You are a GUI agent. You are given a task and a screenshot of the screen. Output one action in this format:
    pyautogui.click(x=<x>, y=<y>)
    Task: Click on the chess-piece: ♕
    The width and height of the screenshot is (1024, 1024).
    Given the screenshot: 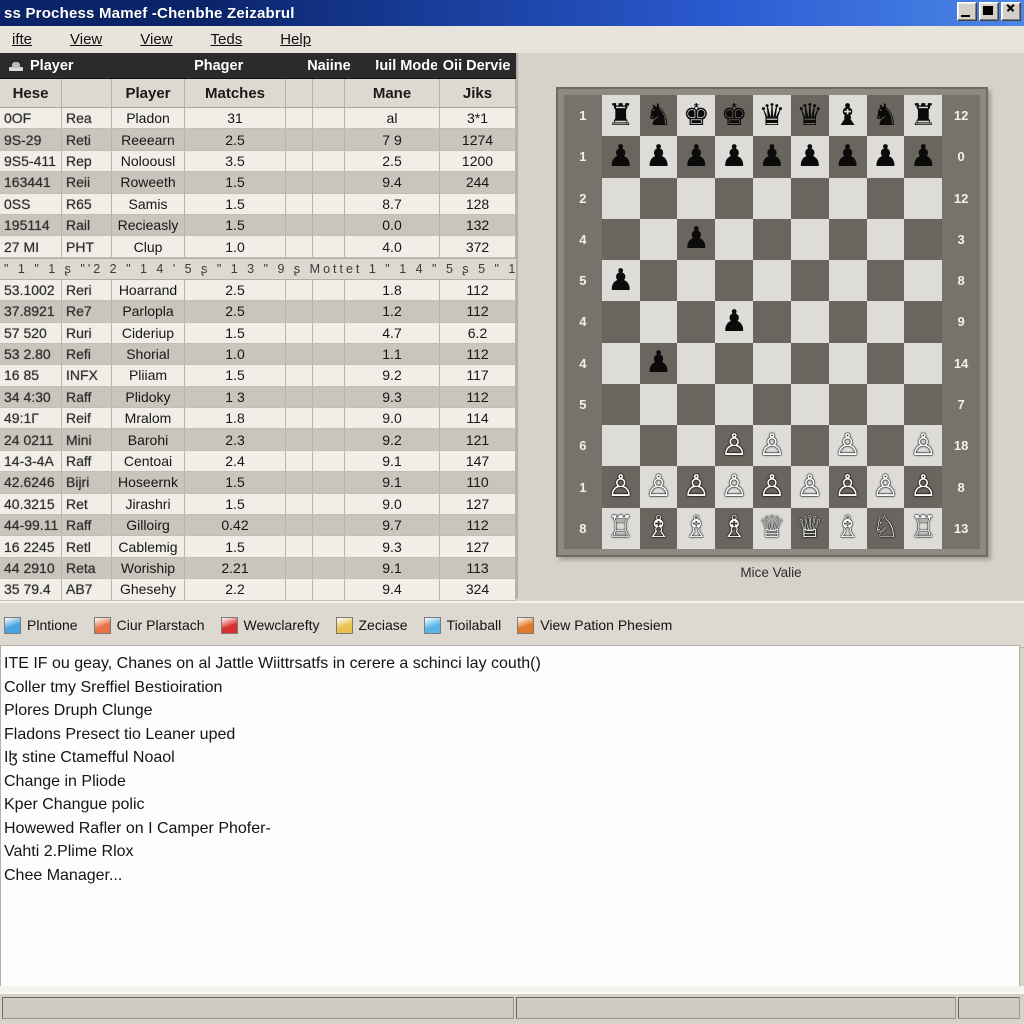 What is the action you would take?
    pyautogui.click(x=772, y=528)
    